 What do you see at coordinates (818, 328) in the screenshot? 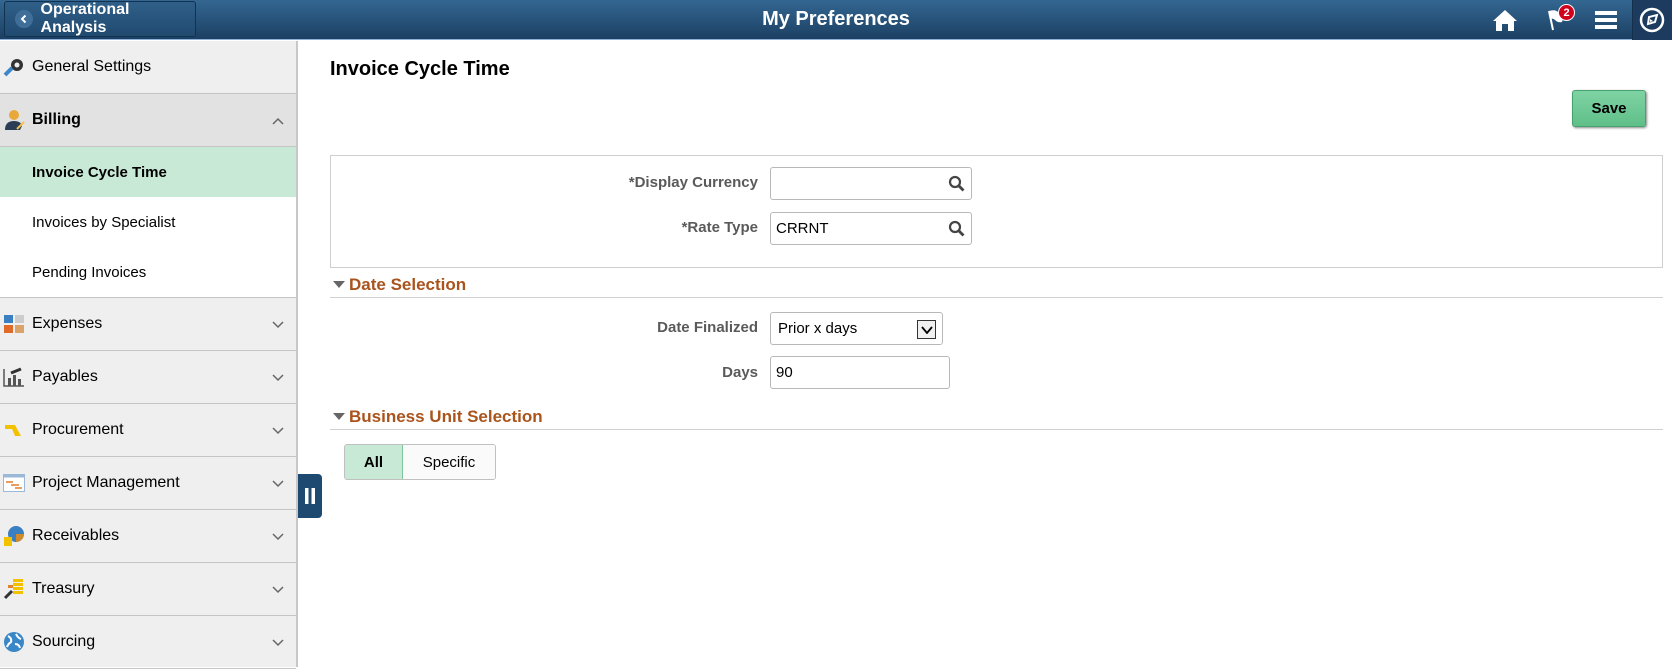
I see `date-finalized-value: Prior x days` at bounding box center [818, 328].